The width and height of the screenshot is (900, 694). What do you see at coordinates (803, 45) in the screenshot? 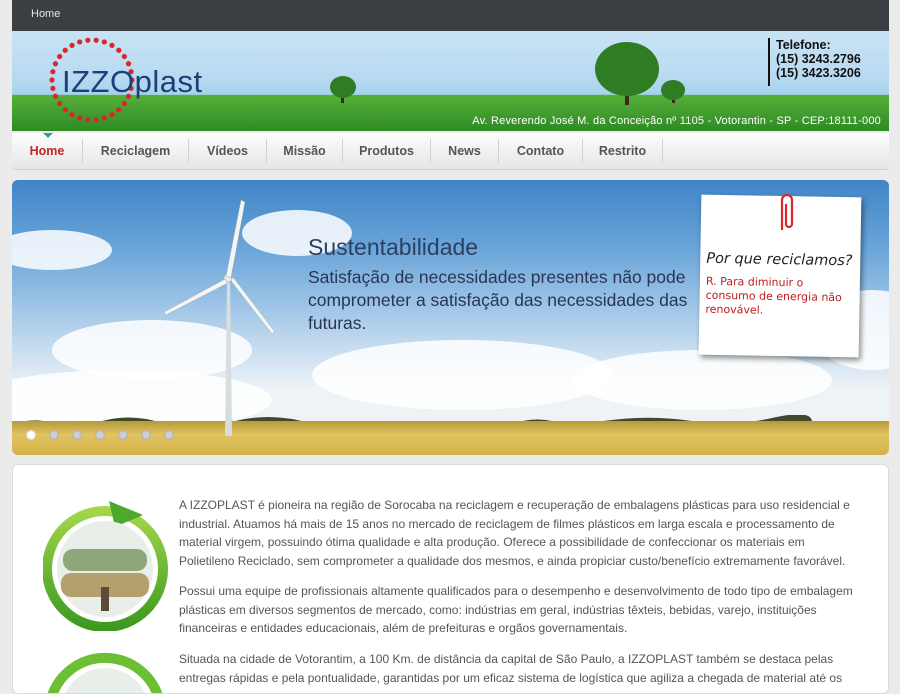
I see `phone-label: Telefone:` at bounding box center [803, 45].